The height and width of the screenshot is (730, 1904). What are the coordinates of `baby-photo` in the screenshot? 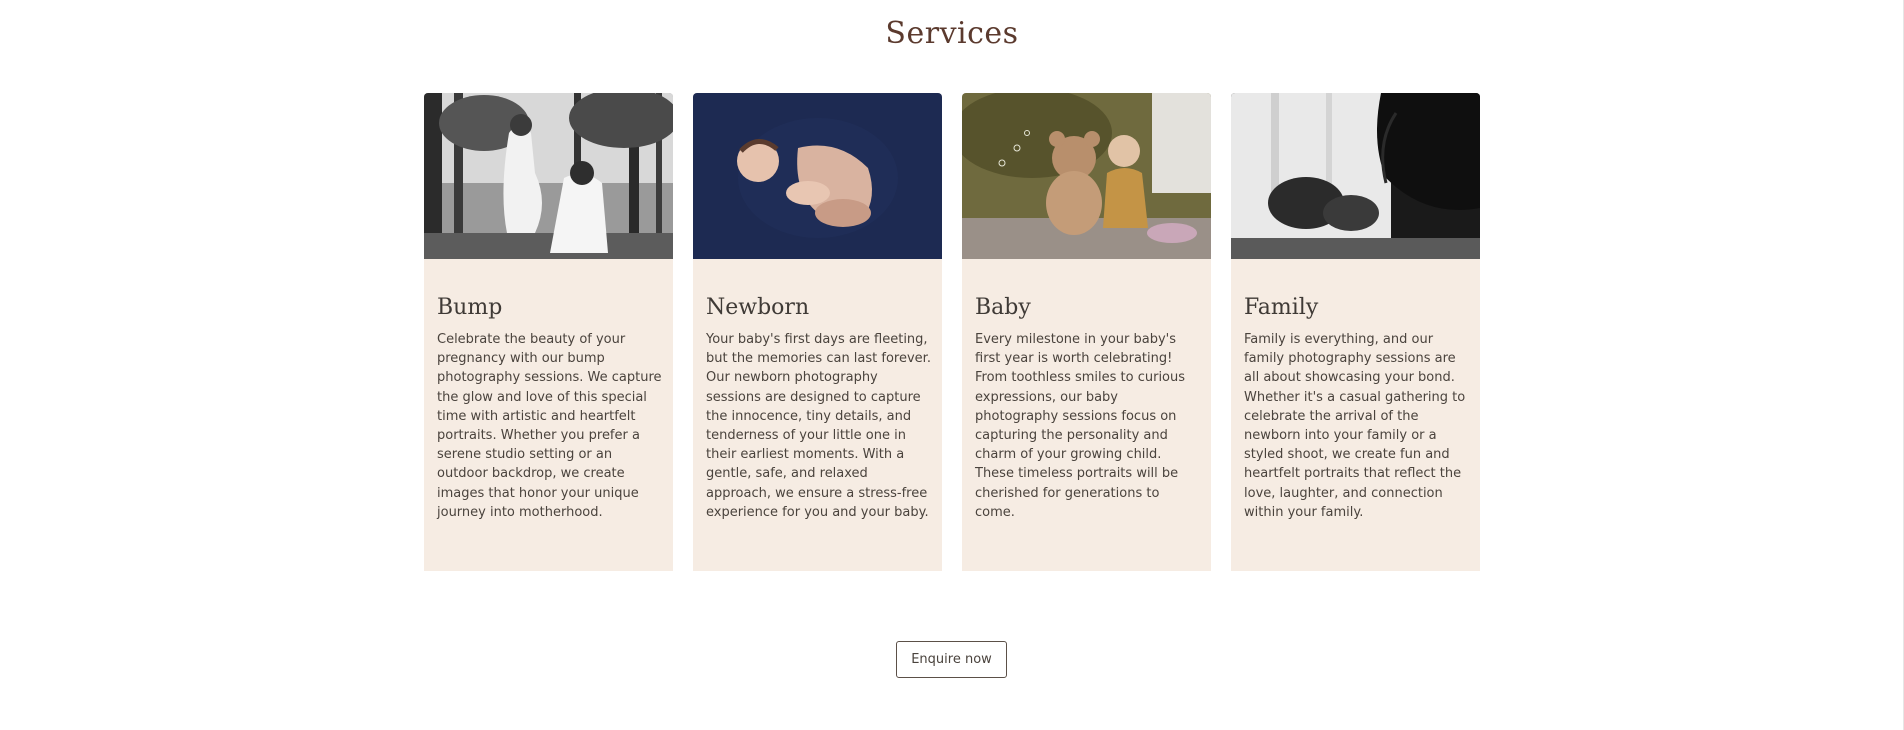 It's located at (1086, 176).